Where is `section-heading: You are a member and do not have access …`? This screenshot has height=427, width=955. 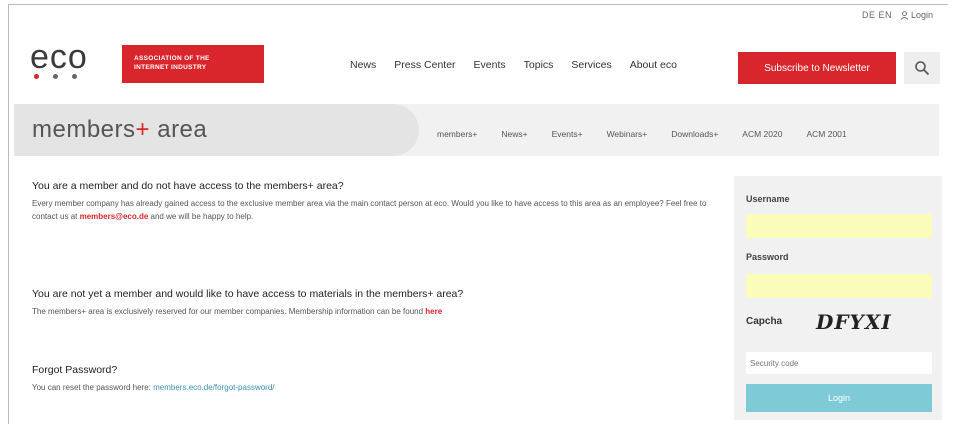 section-heading: You are a member and do not have access … is located at coordinates (188, 186).